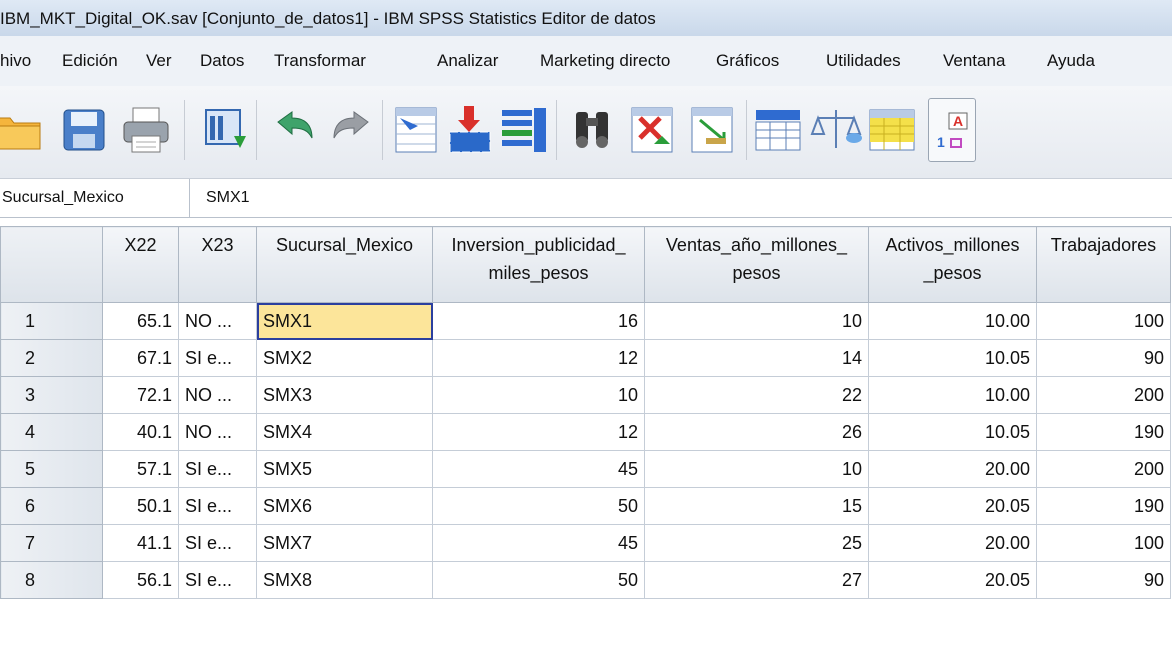  Describe the element at coordinates (344, 580) in the screenshot. I see `data-cell: SMX8` at that location.